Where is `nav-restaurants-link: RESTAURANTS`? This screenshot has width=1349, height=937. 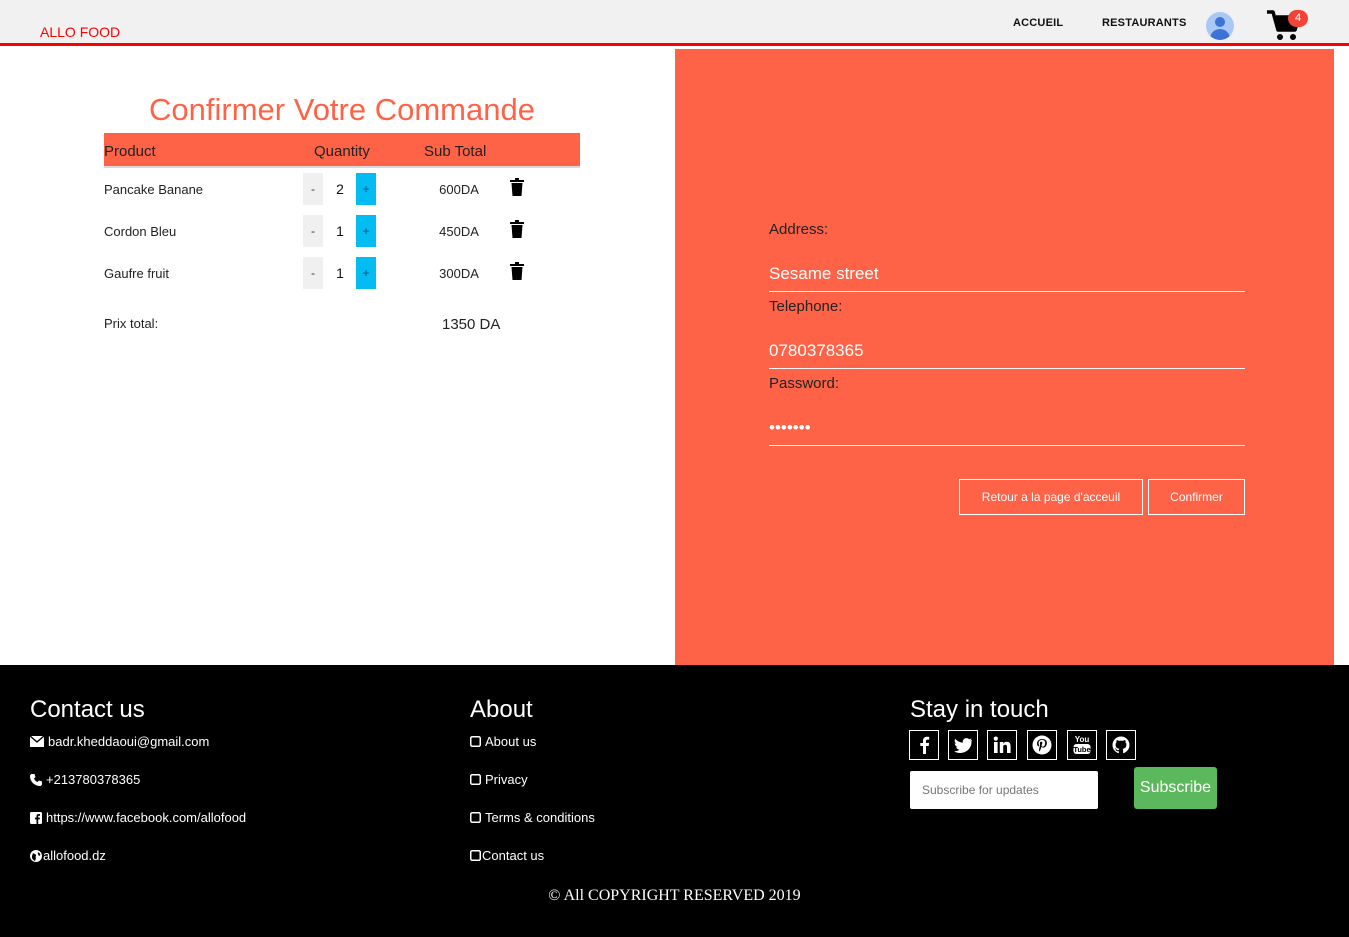
nav-restaurants-link: RESTAURANTS is located at coordinates (1144, 23).